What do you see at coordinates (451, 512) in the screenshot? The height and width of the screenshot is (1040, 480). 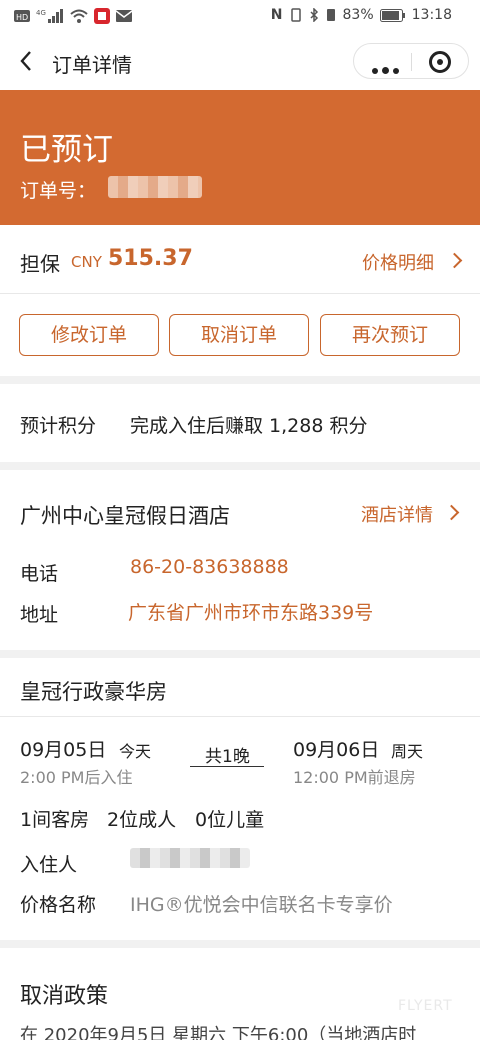 I see `hotel-detail-chevron-icon` at bounding box center [451, 512].